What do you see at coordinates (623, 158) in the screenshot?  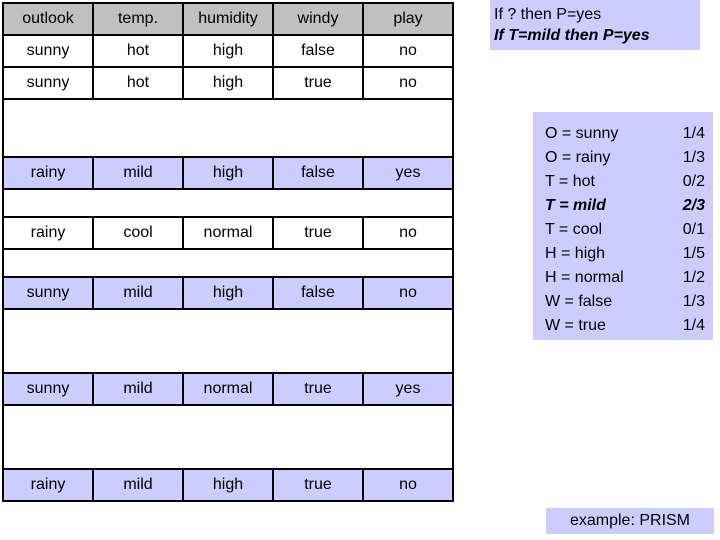 I see `coverage-row: O = rainy 1/3` at bounding box center [623, 158].